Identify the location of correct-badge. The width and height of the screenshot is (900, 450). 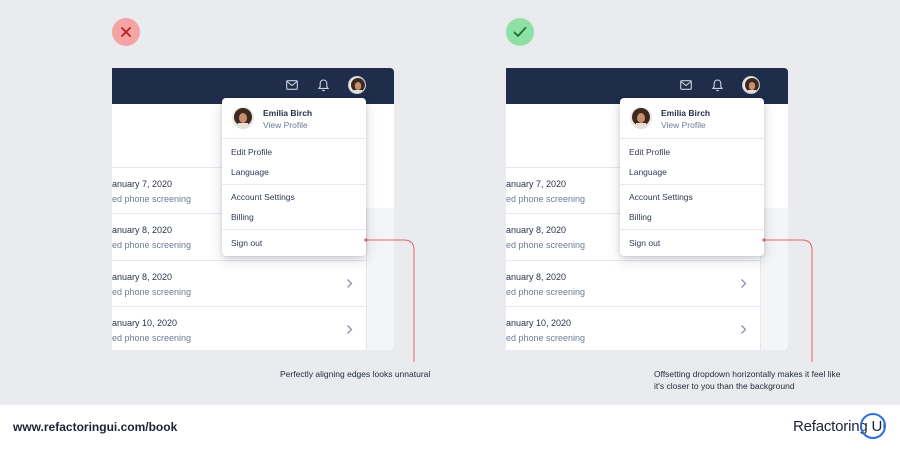
(520, 32).